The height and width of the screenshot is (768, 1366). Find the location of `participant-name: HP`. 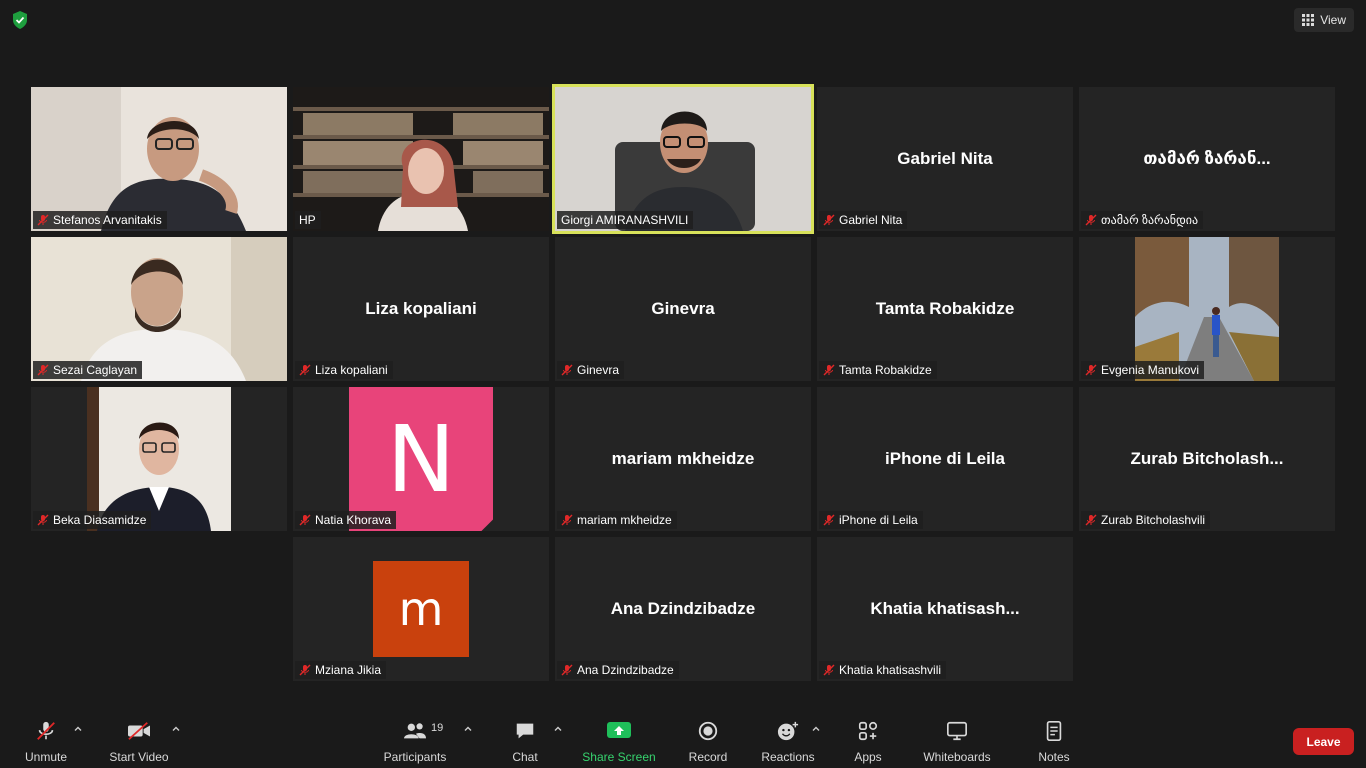

participant-name: HP is located at coordinates (307, 220).